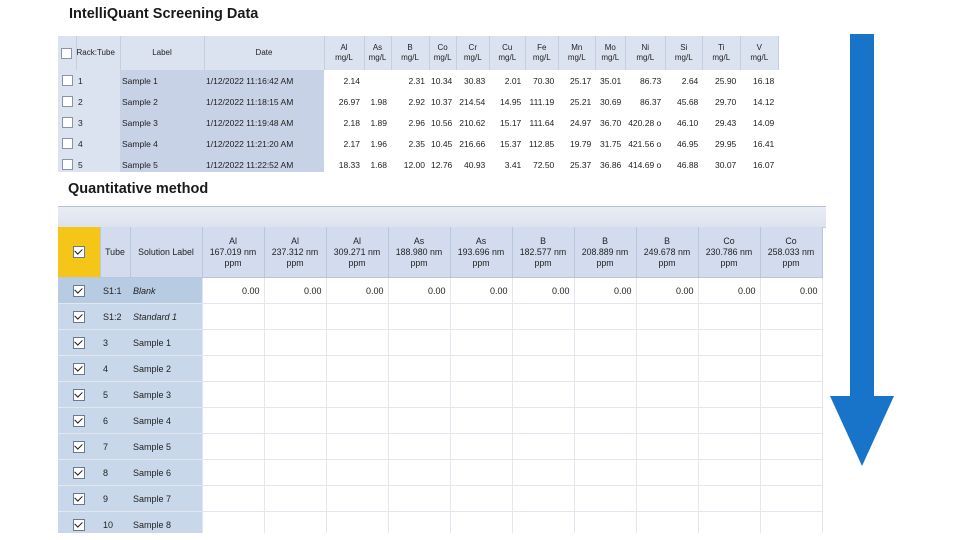  What do you see at coordinates (481, 252) in the screenshot?
I see `wavelength-header-as: As 193.696 nm ppm` at bounding box center [481, 252].